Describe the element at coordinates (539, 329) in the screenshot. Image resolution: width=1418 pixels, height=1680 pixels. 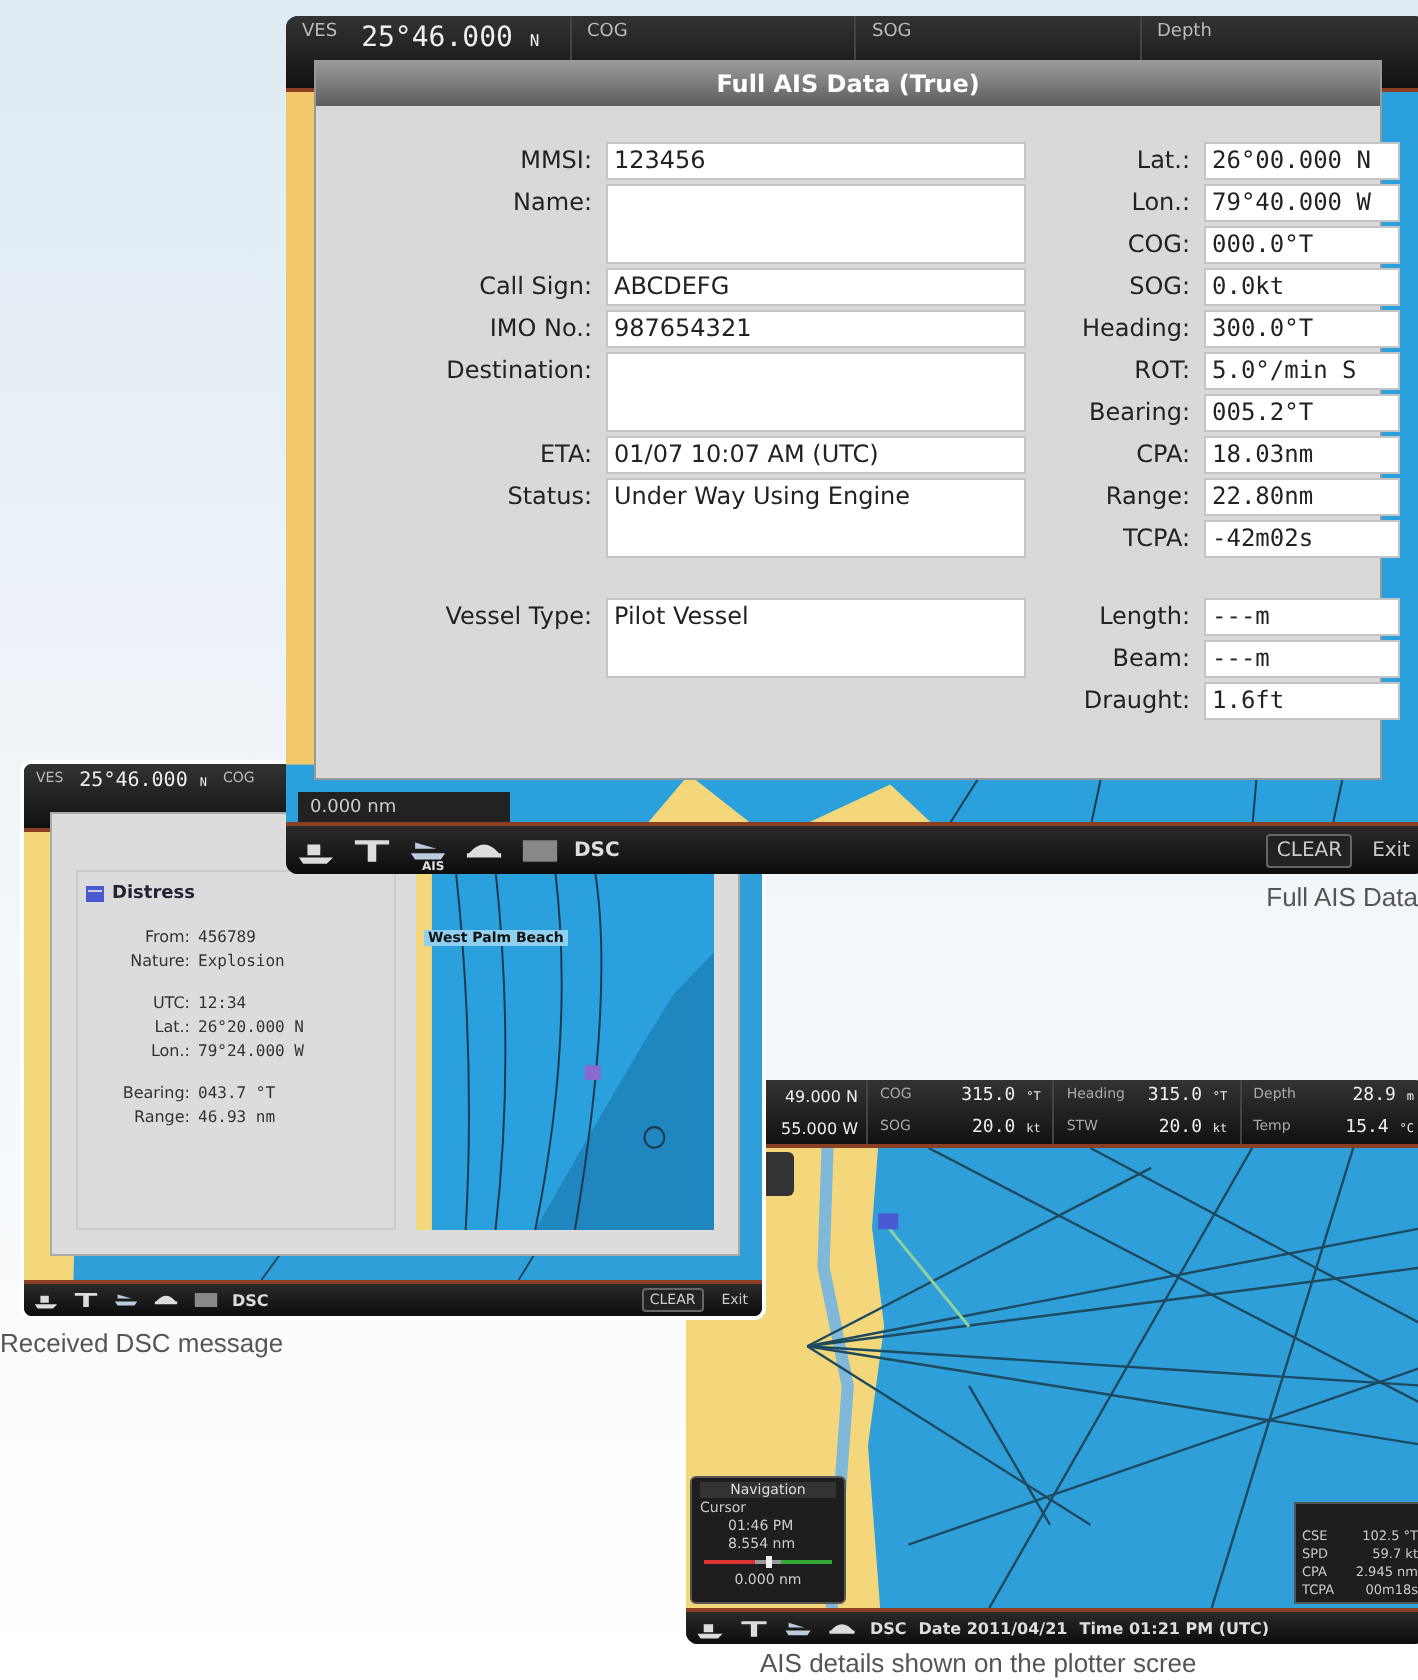
I see `field-label: IMO No.:` at that location.